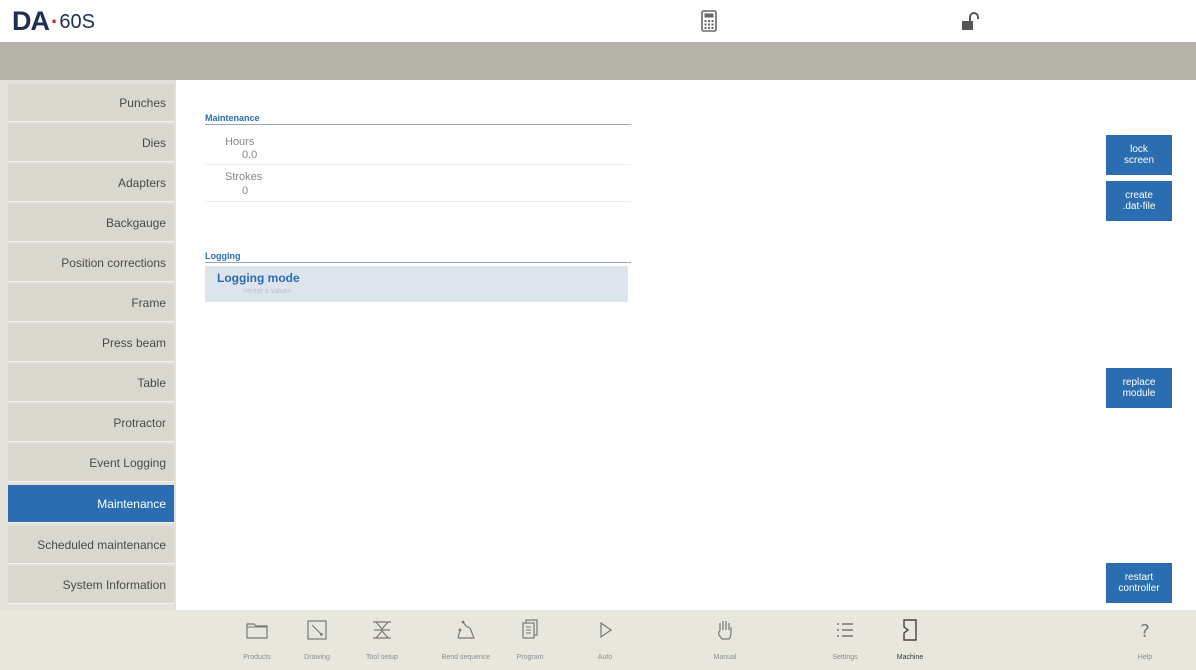 This screenshot has width=1196, height=670. I want to click on button-label-line: replace, so click(1139, 382).